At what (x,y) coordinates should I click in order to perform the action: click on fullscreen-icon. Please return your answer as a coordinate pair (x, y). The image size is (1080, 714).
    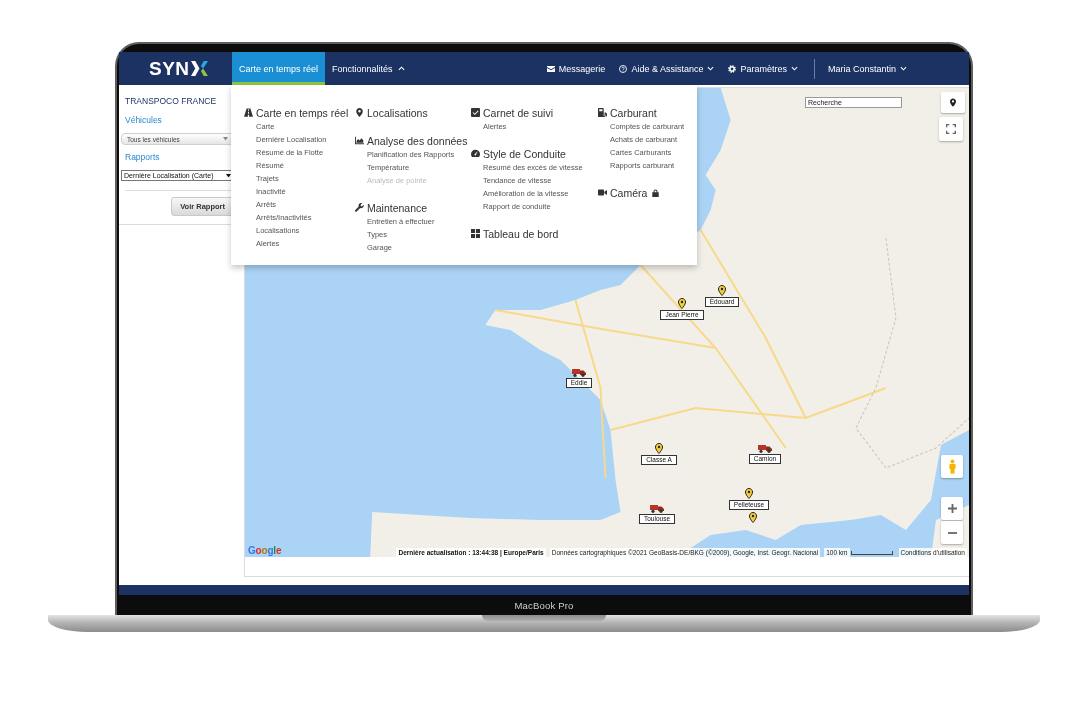
    Looking at the image, I should click on (951, 129).